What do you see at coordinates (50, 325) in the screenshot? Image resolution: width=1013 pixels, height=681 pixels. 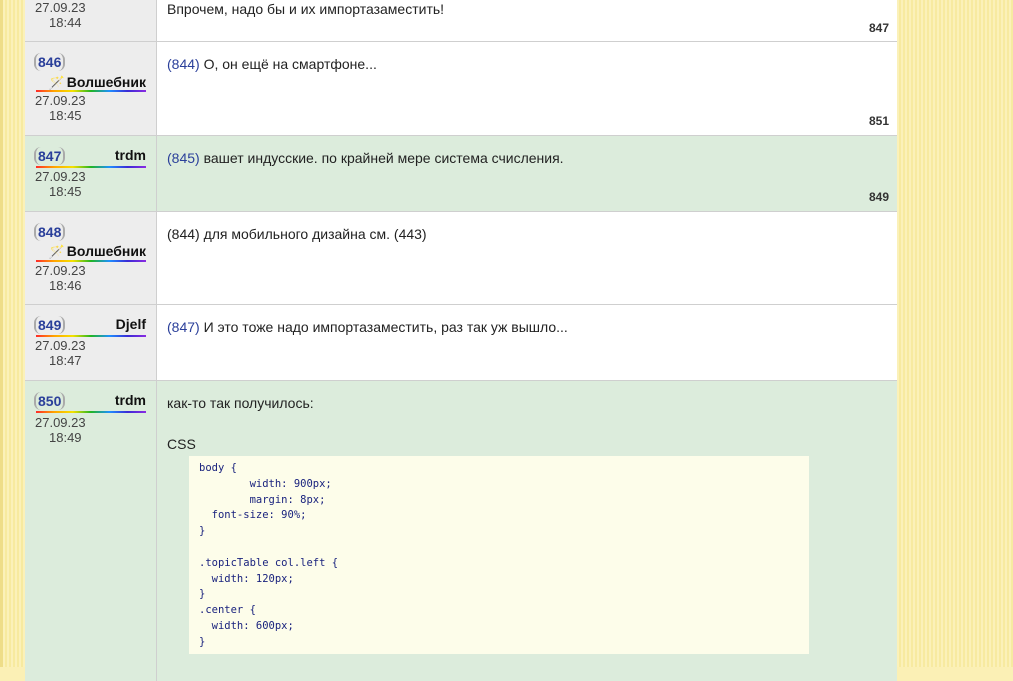 I see `post-number-link: 849` at bounding box center [50, 325].